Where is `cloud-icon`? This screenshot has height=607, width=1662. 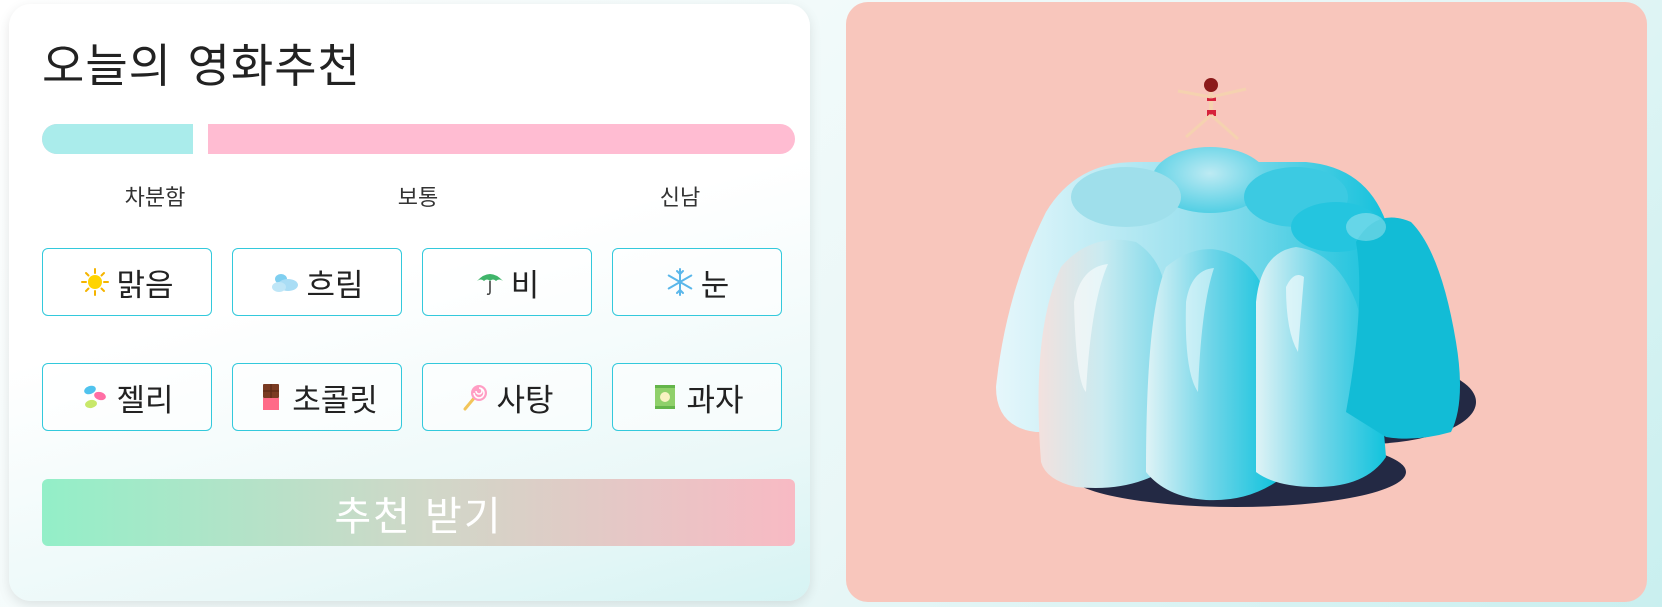
cloud-icon is located at coordinates (285, 282).